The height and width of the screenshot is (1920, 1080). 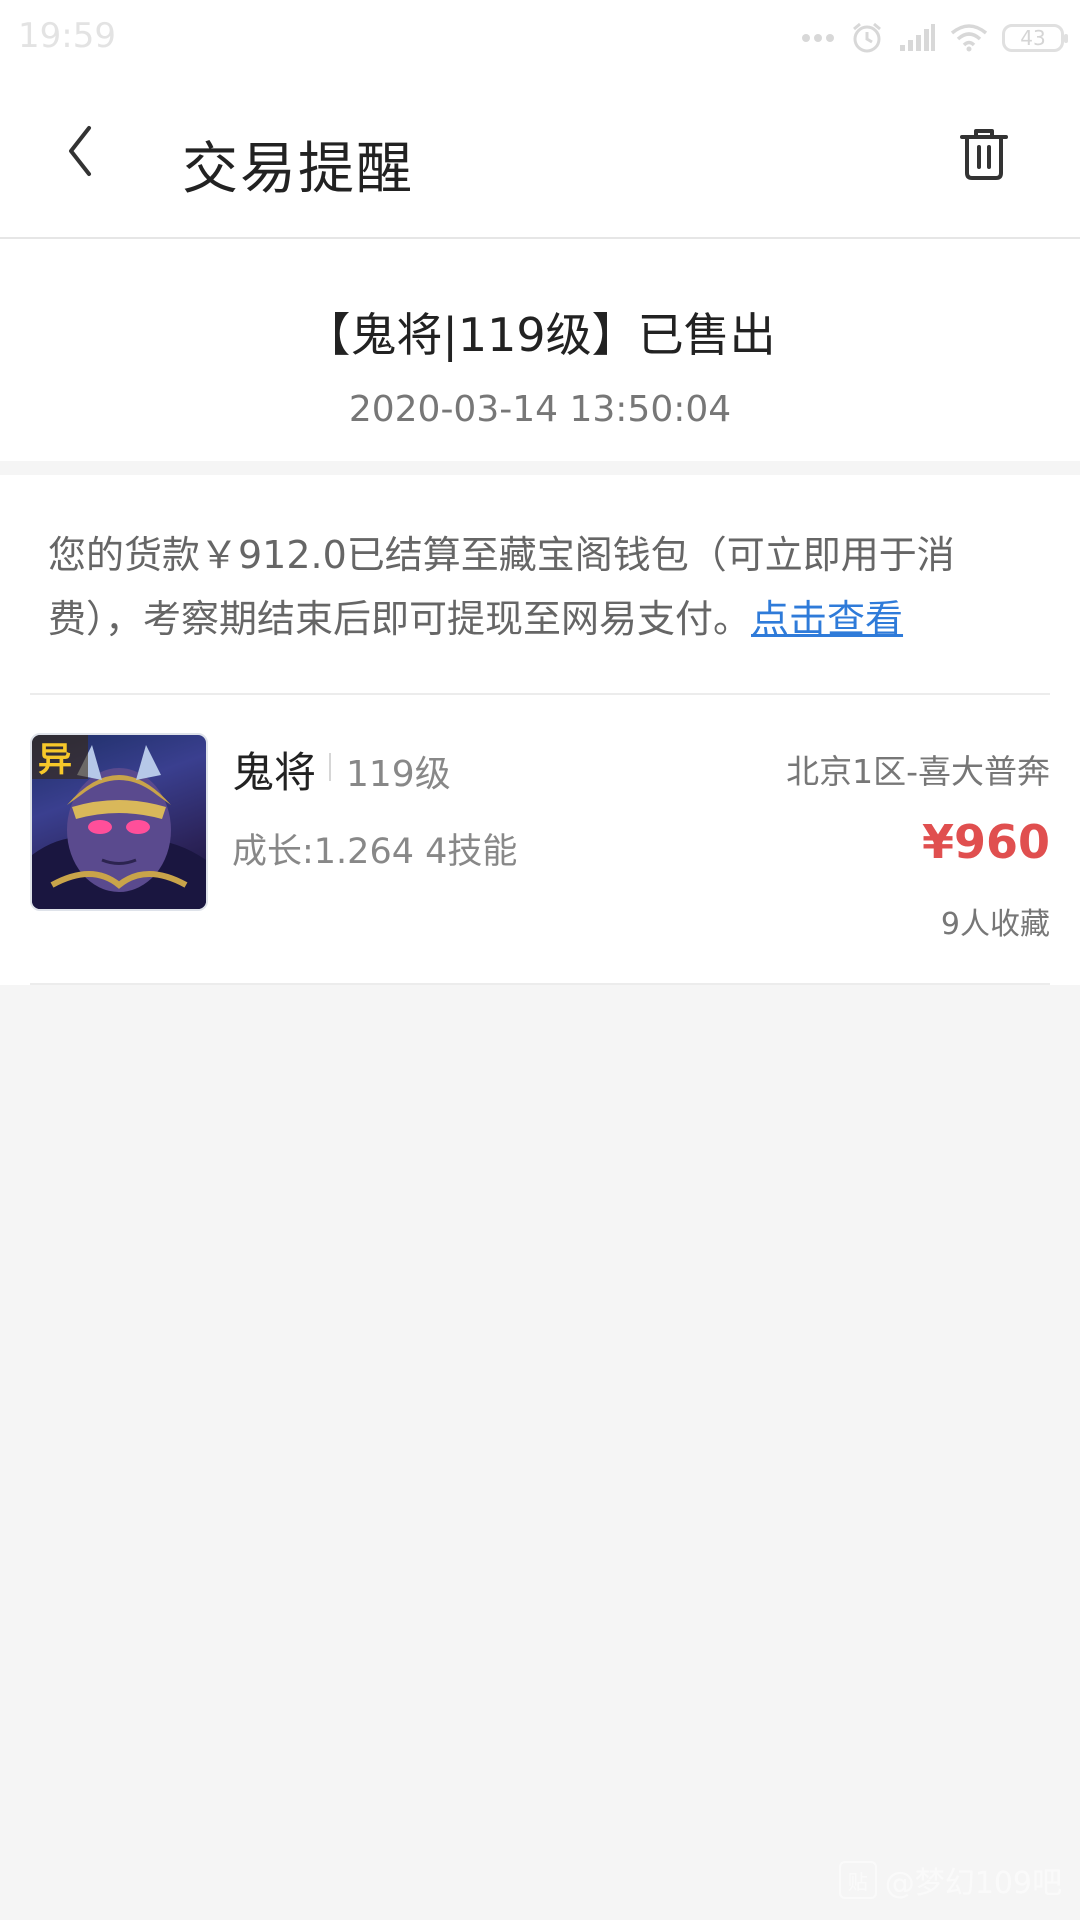 I want to click on item-name: 鬼将, so click(x=274, y=772).